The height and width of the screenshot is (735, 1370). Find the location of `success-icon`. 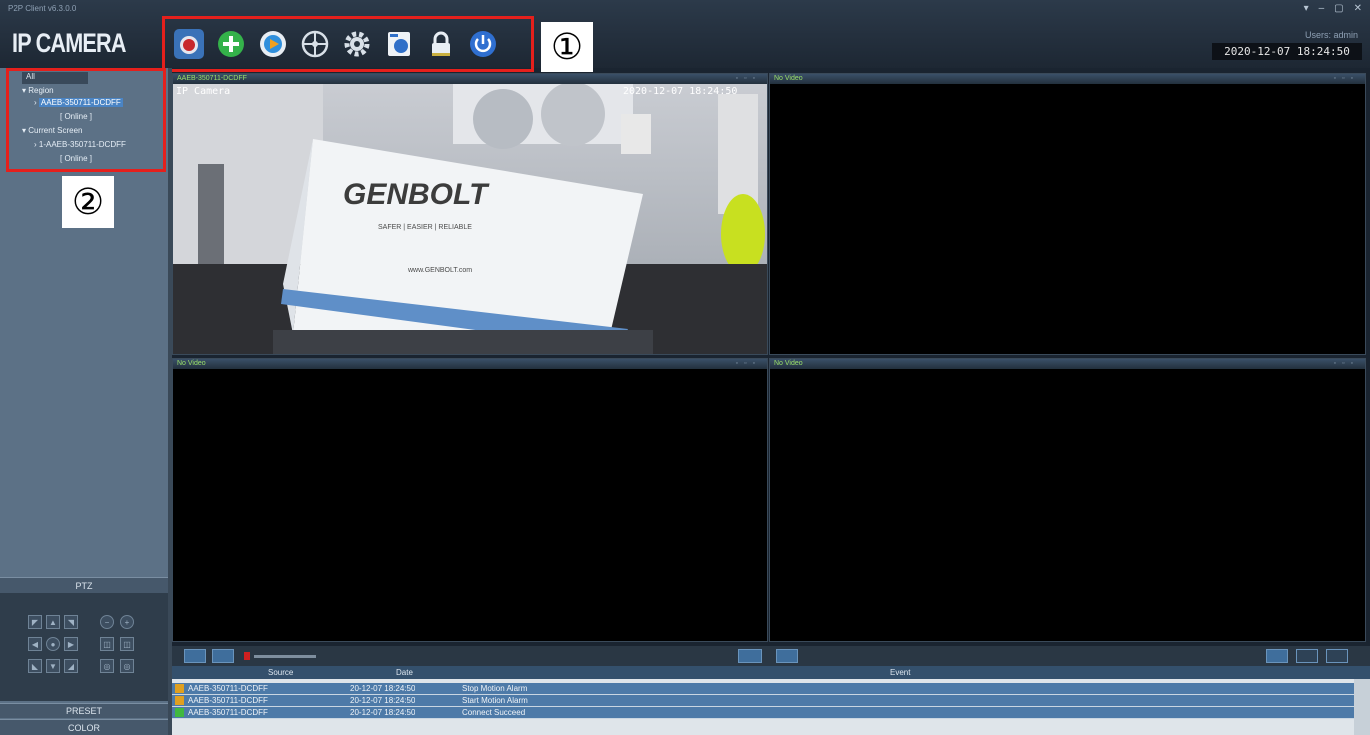

success-icon is located at coordinates (179, 712).